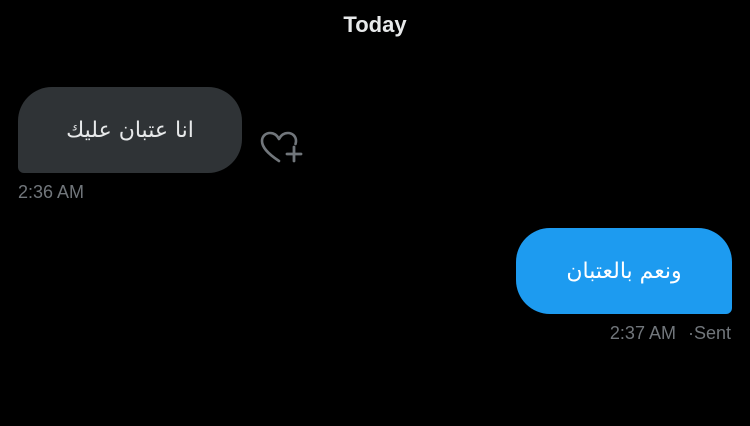 This screenshot has width=750, height=426. I want to click on received-message-timestamp: 2:36 AM, so click(51, 192).